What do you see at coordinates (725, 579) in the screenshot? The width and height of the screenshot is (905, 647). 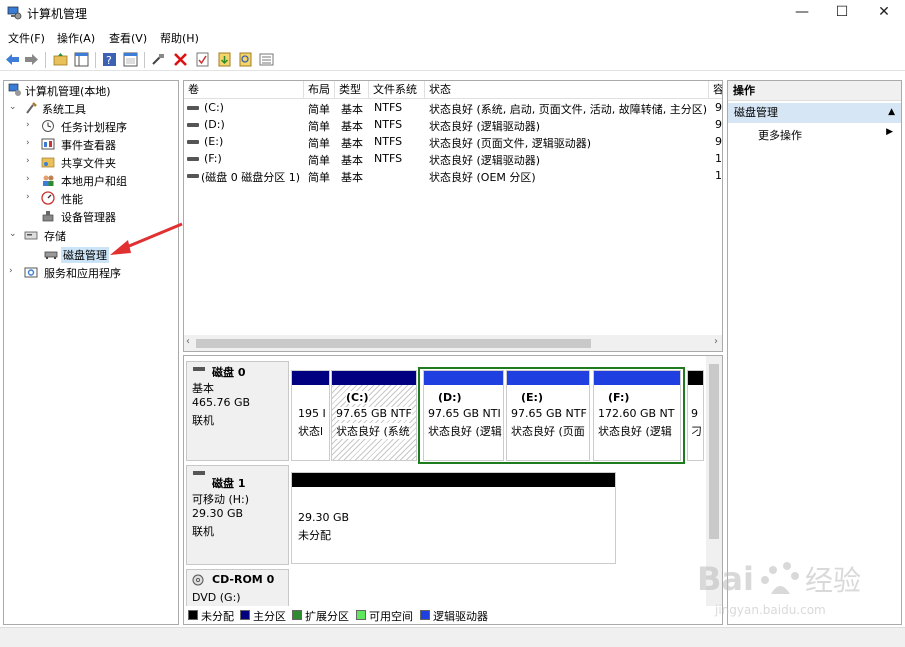 I see `svg-text: Bai` at bounding box center [725, 579].